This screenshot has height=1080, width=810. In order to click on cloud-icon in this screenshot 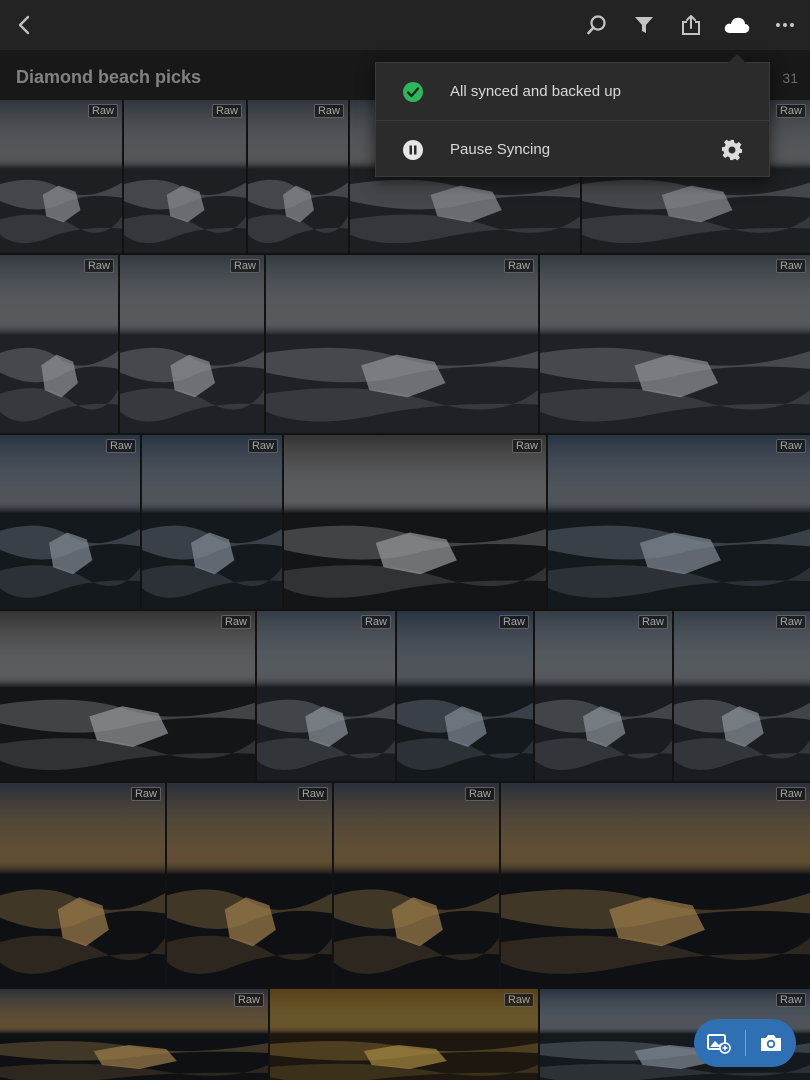, I will do `click(737, 25)`.